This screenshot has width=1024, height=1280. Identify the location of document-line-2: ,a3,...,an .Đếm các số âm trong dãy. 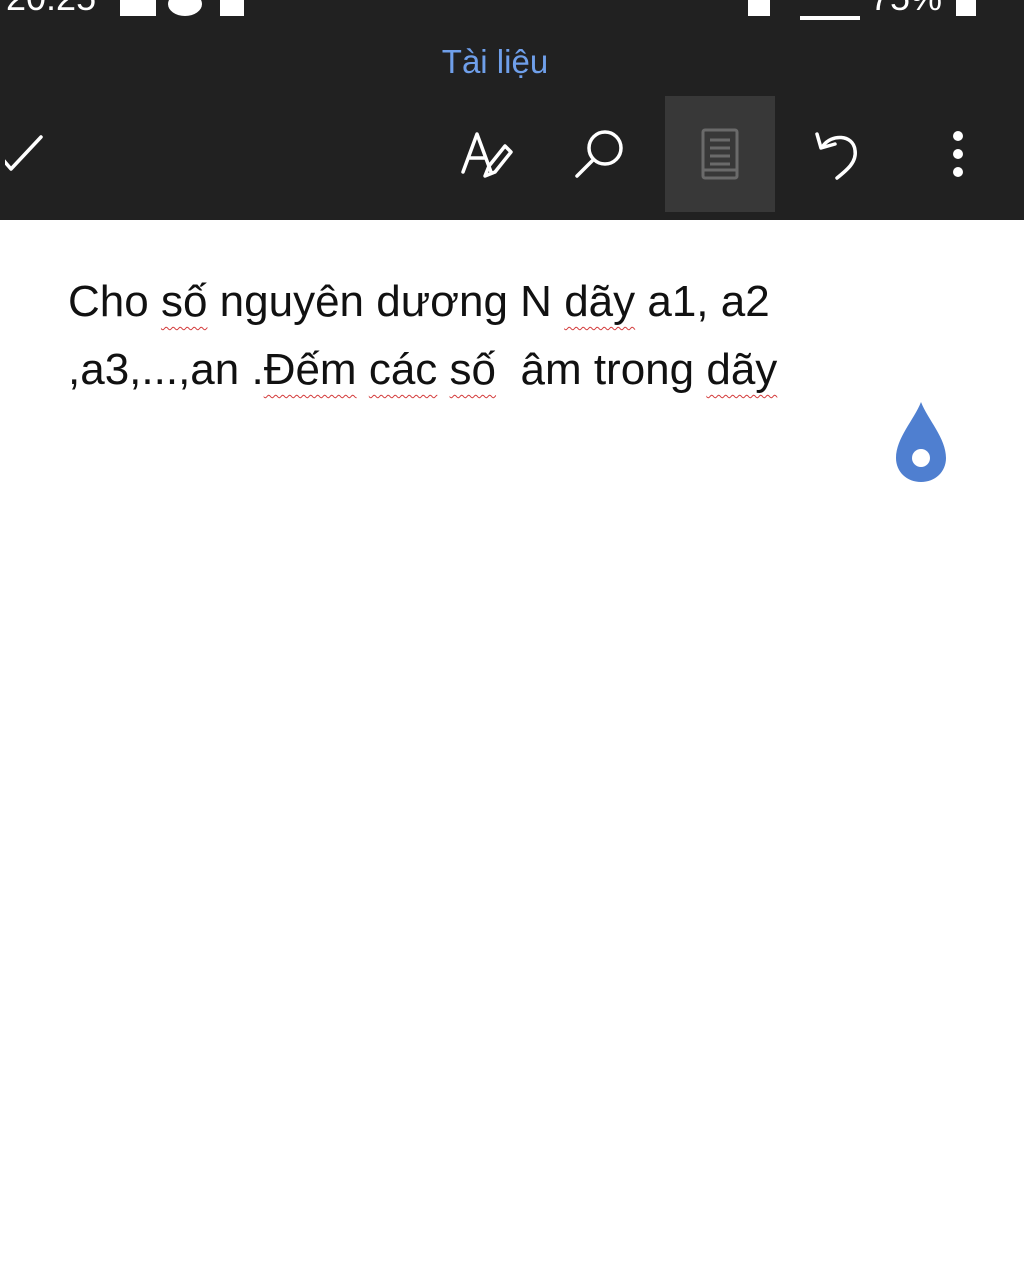
(518, 370).